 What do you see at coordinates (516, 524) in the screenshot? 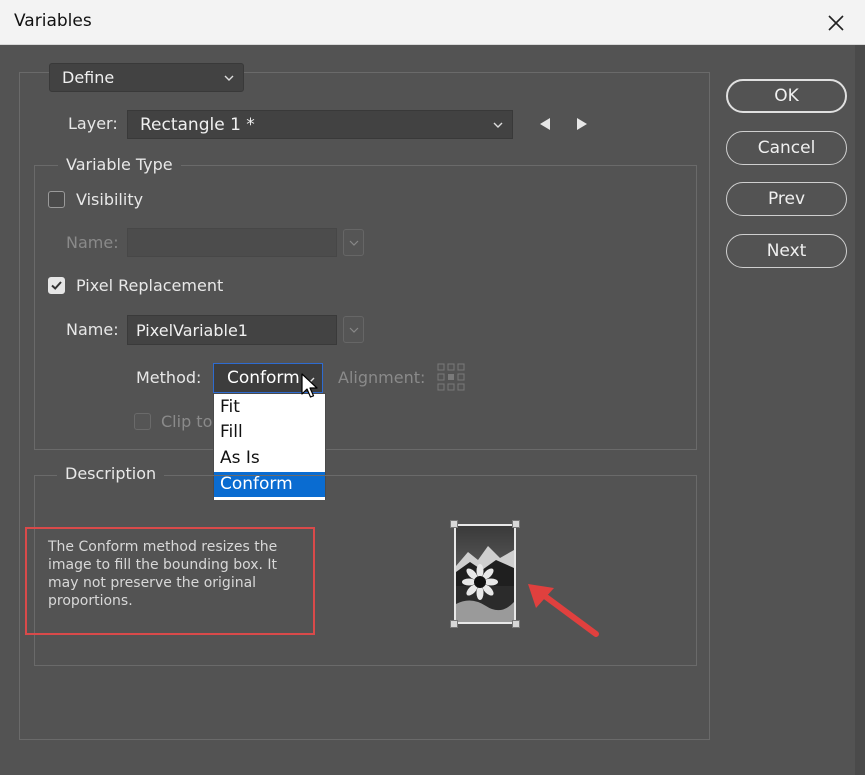
I see `preview-handle-tr` at bounding box center [516, 524].